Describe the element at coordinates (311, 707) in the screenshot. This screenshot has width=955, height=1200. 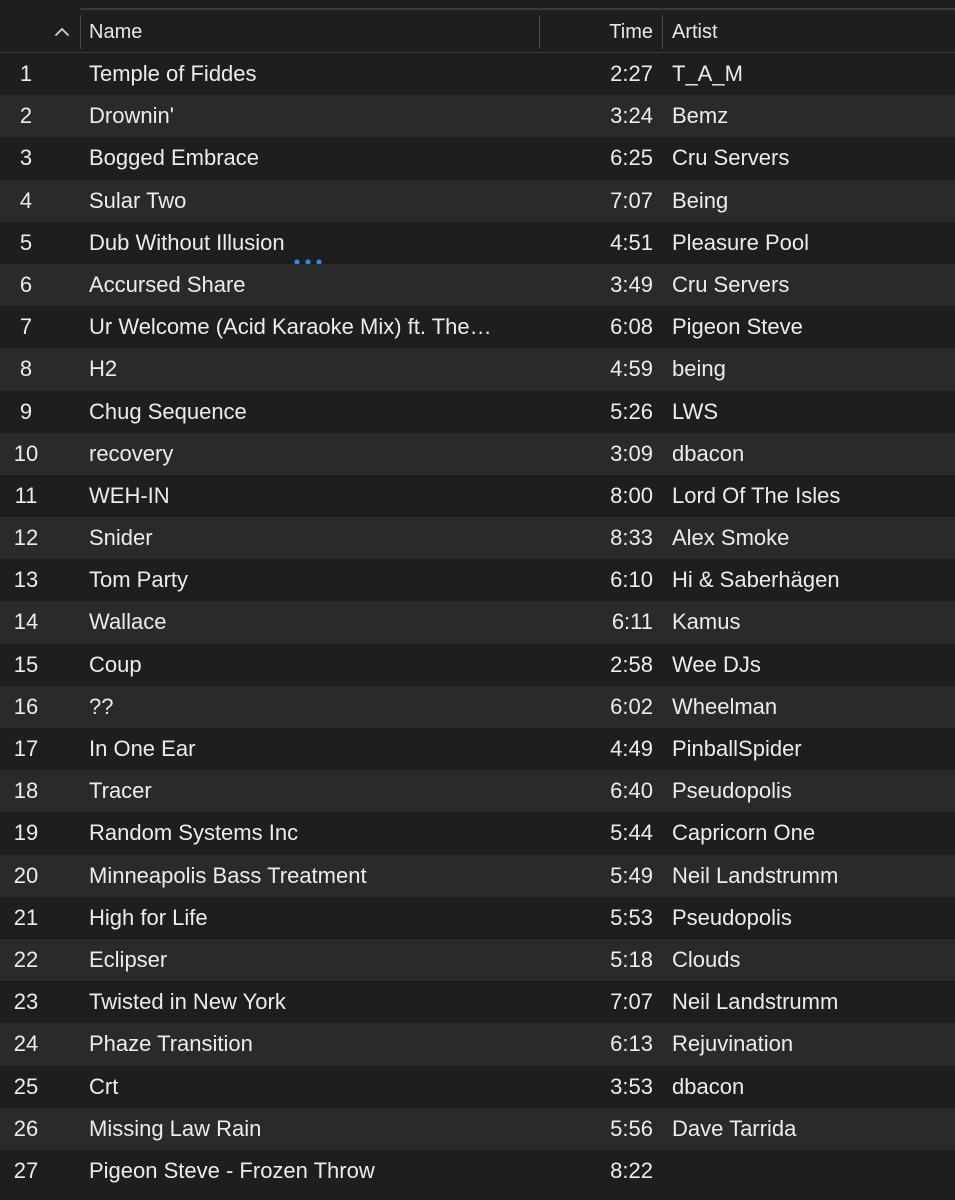
I see `track-name: ??` at that location.